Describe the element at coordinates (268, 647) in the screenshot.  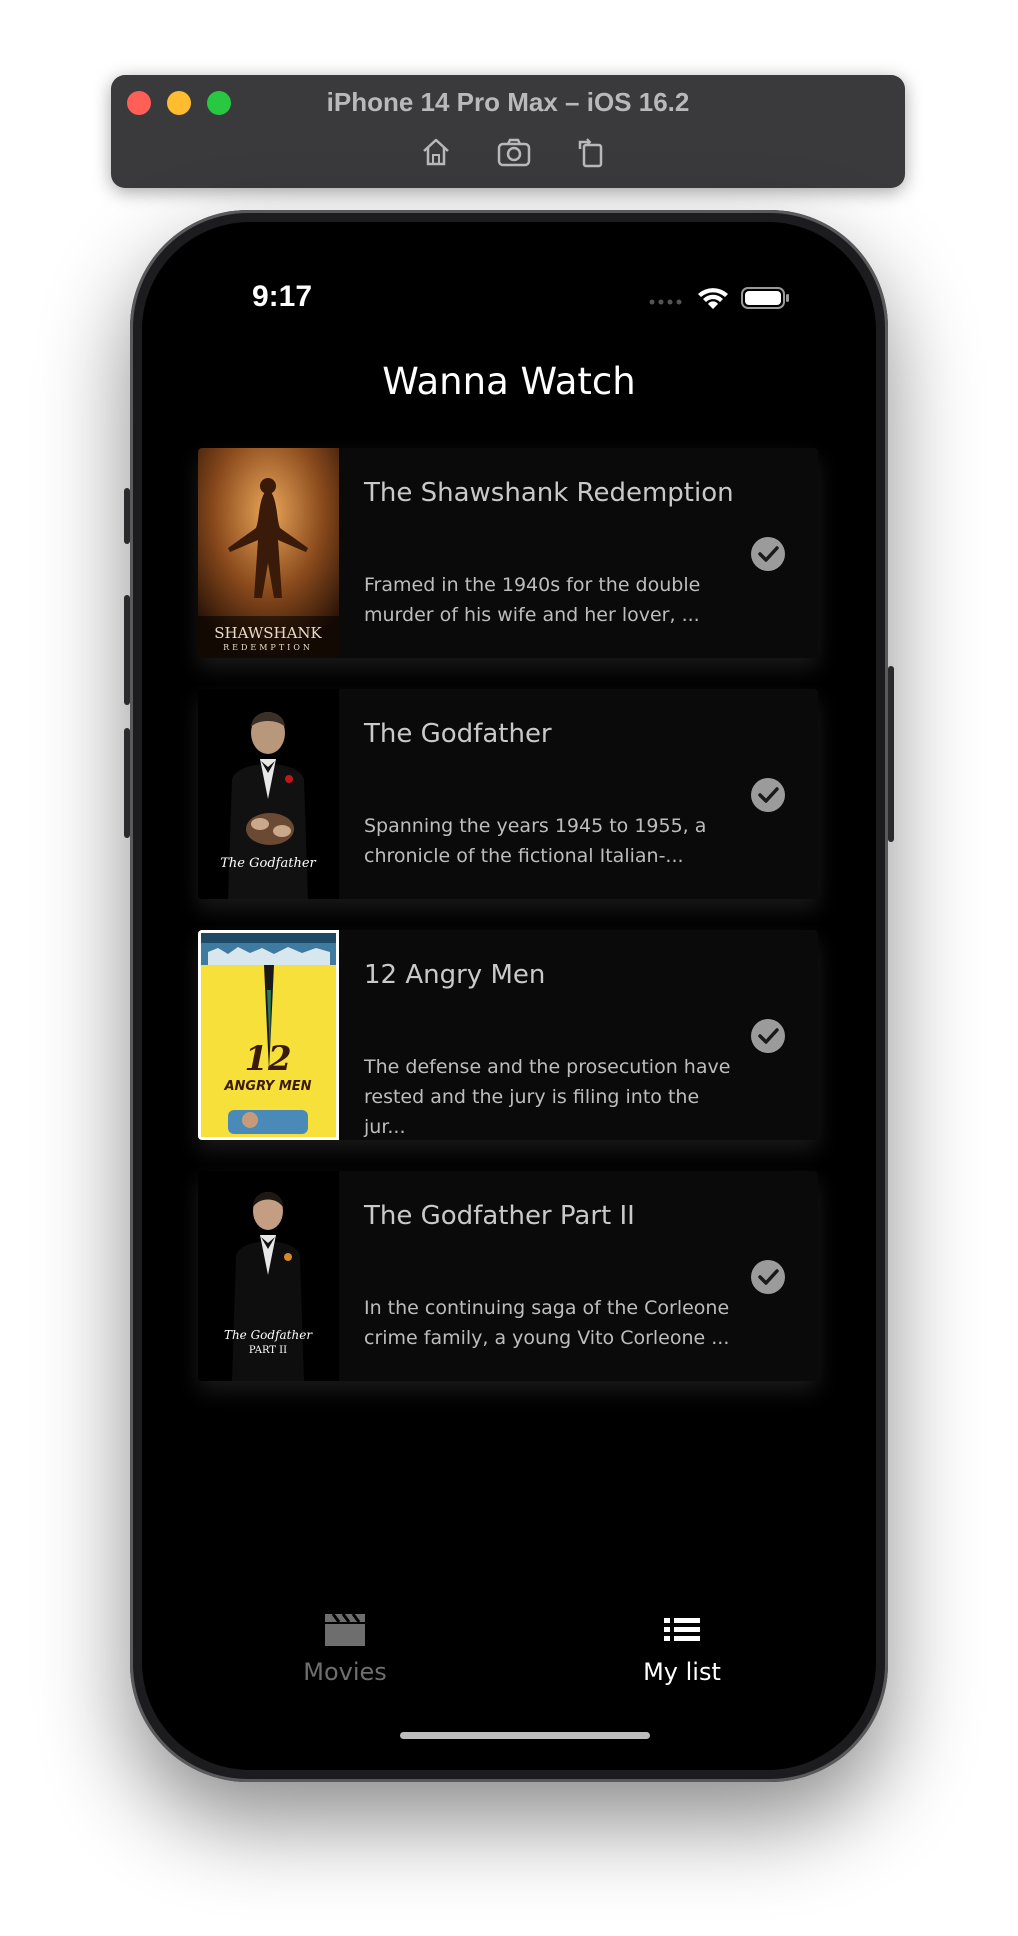
I see `poster-subtitle-text: REDEMPTION` at that location.